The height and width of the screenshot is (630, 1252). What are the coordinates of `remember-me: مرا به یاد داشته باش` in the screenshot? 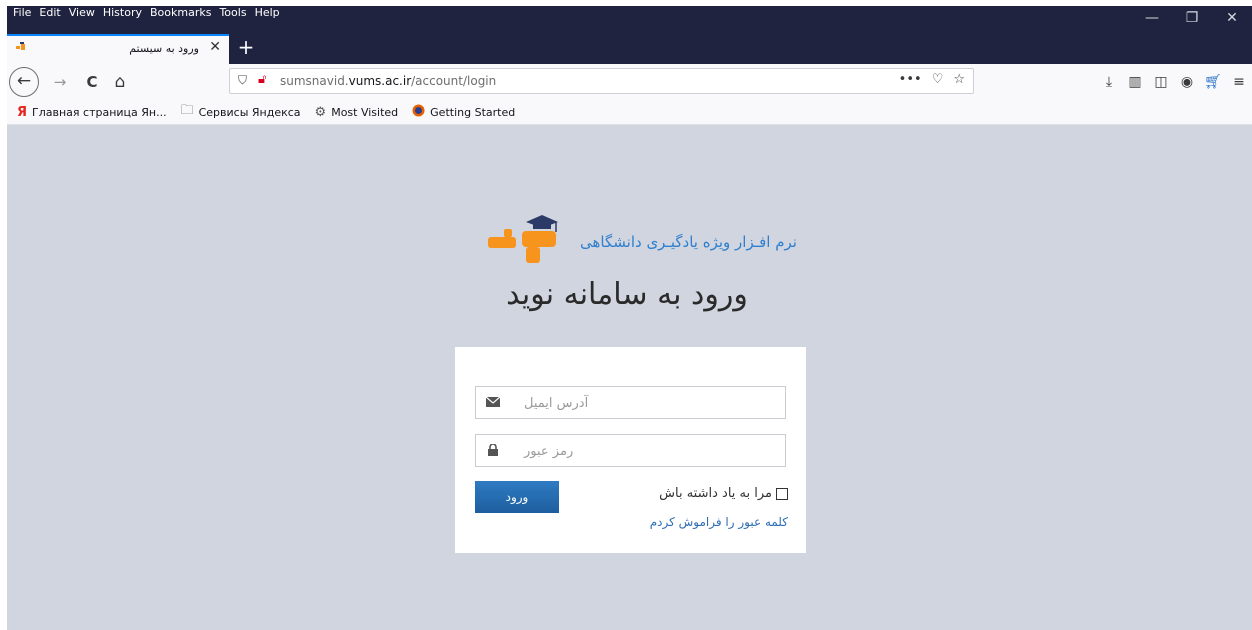 It's located at (723, 493).